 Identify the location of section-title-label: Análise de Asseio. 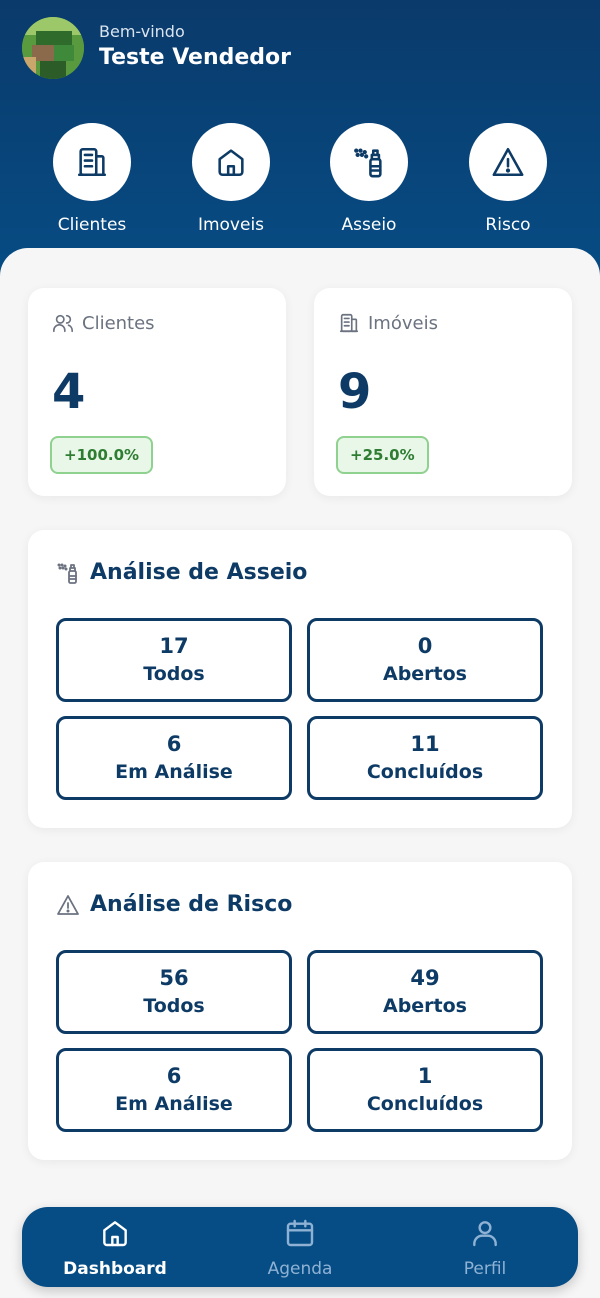
(199, 572).